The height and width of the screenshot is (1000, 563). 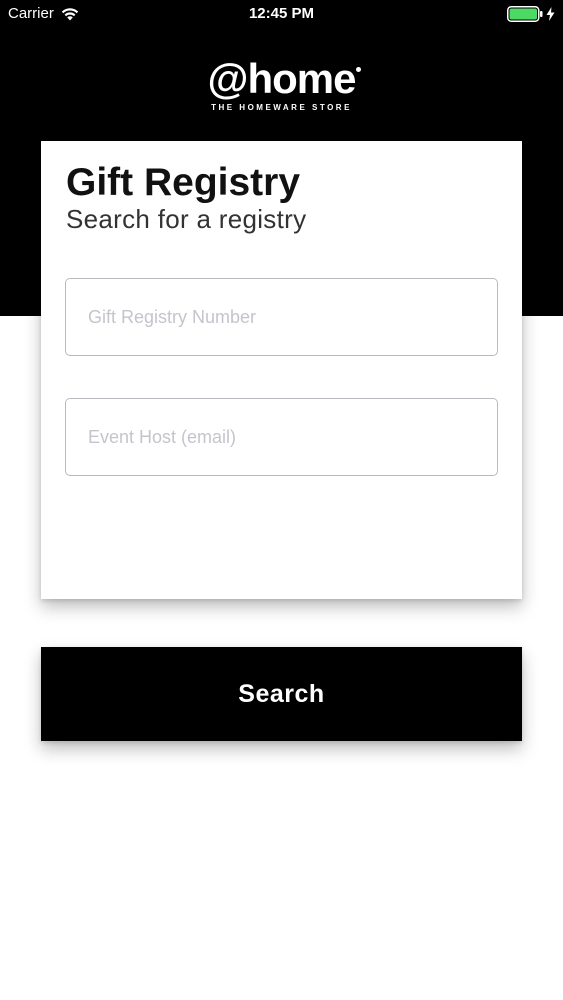 I want to click on page-title: Gift Registry, so click(x=183, y=182).